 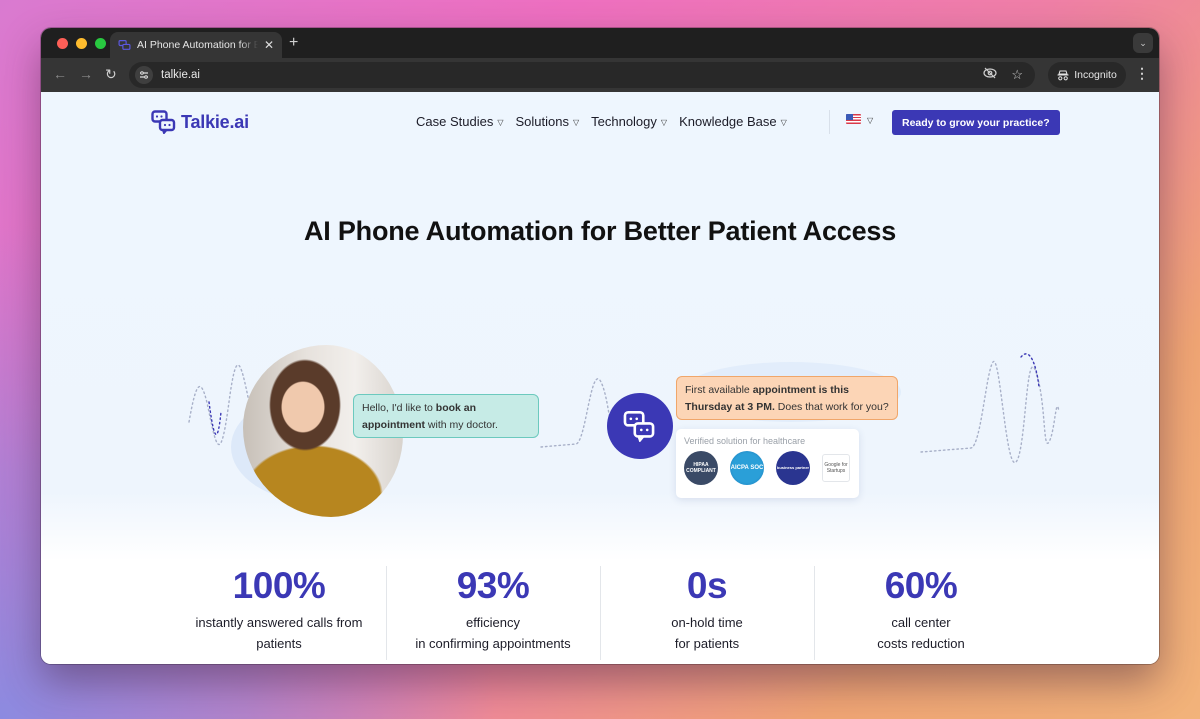 What do you see at coordinates (582, 75) in the screenshot?
I see `address-bar: talkie.ai ☆` at bounding box center [582, 75].